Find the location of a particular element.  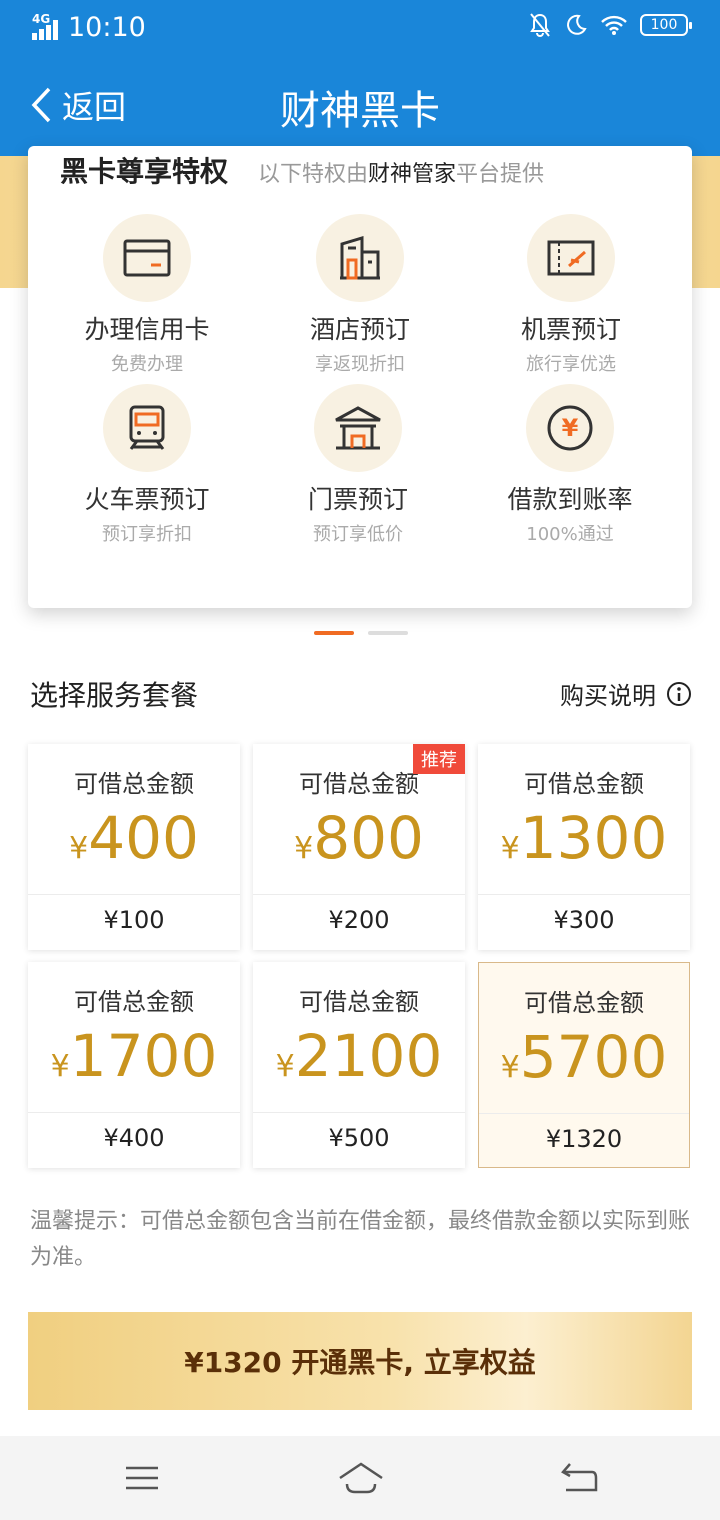

feature-desc: 旅行享优选 is located at coordinates (571, 364).